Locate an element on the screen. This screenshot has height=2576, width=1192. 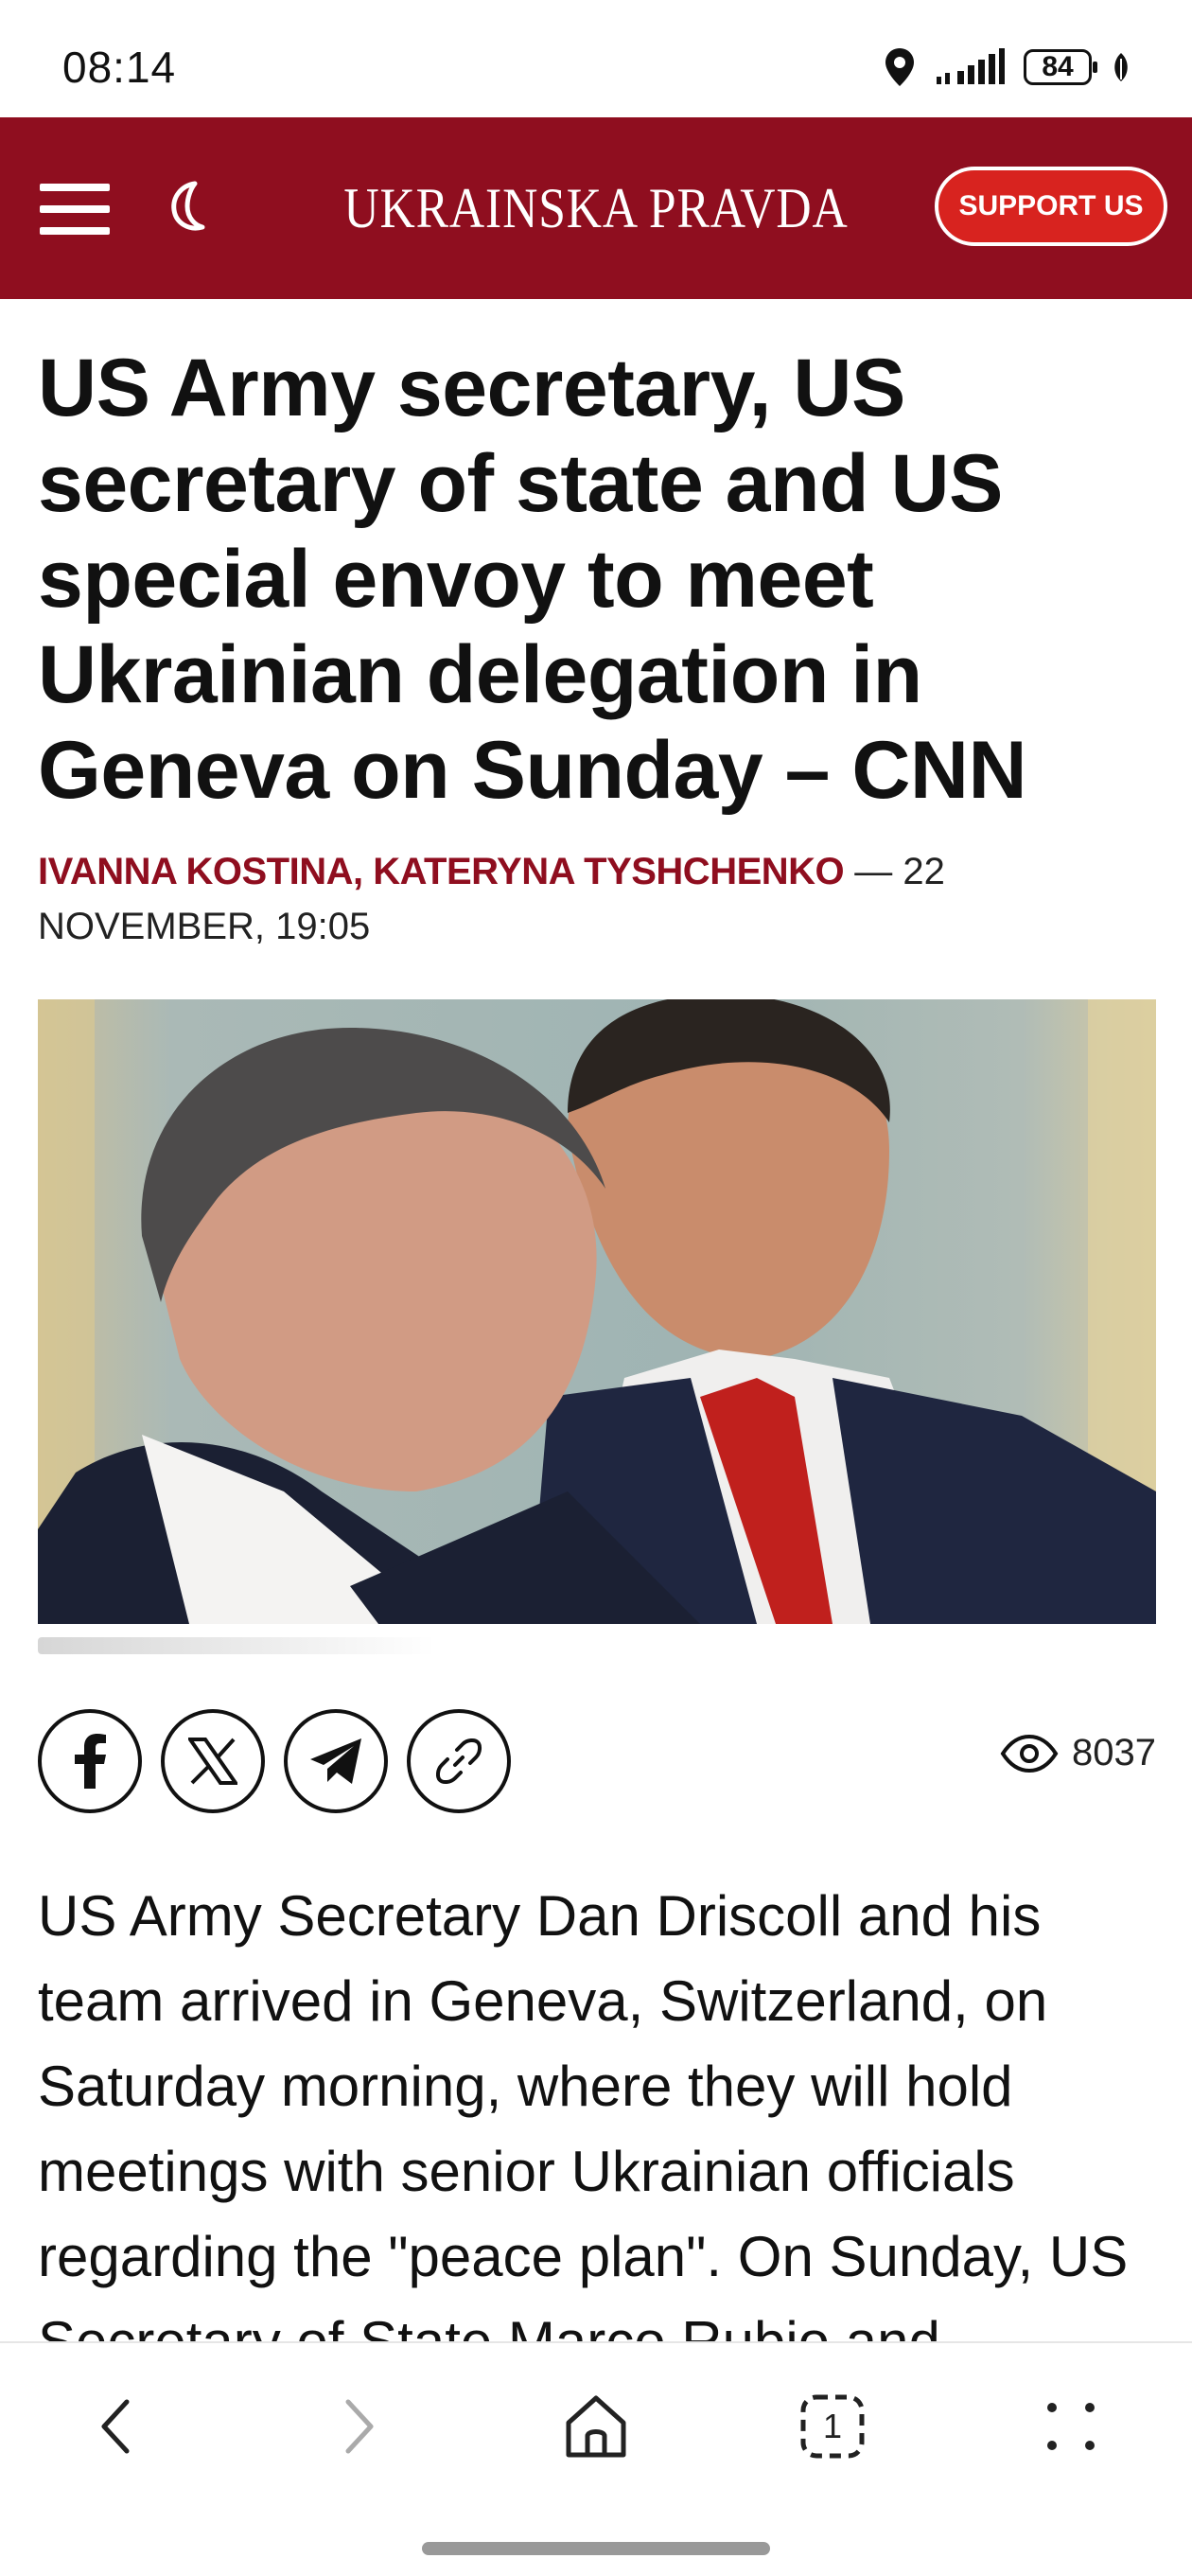
battery-level: 84 is located at coordinates (1058, 66).